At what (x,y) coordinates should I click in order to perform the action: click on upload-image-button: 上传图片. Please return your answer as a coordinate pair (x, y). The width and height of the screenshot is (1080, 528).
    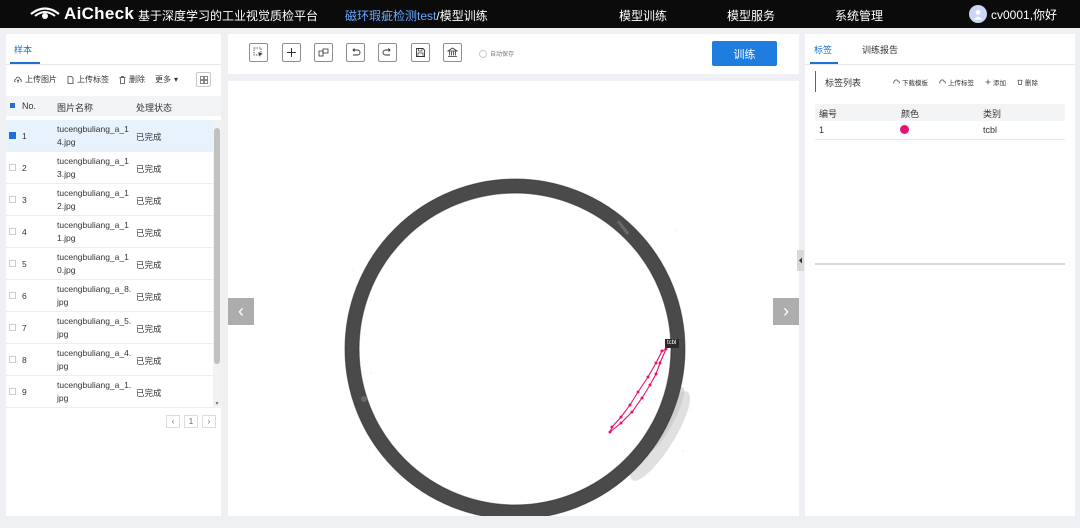
    Looking at the image, I should click on (35, 79).